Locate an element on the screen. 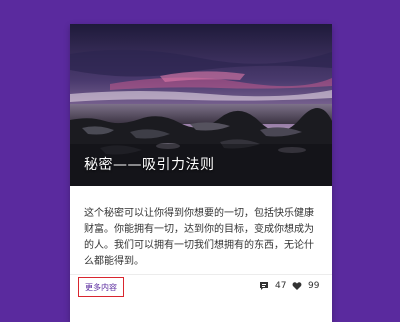 The image size is (400, 322). divider is located at coordinates (201, 274).